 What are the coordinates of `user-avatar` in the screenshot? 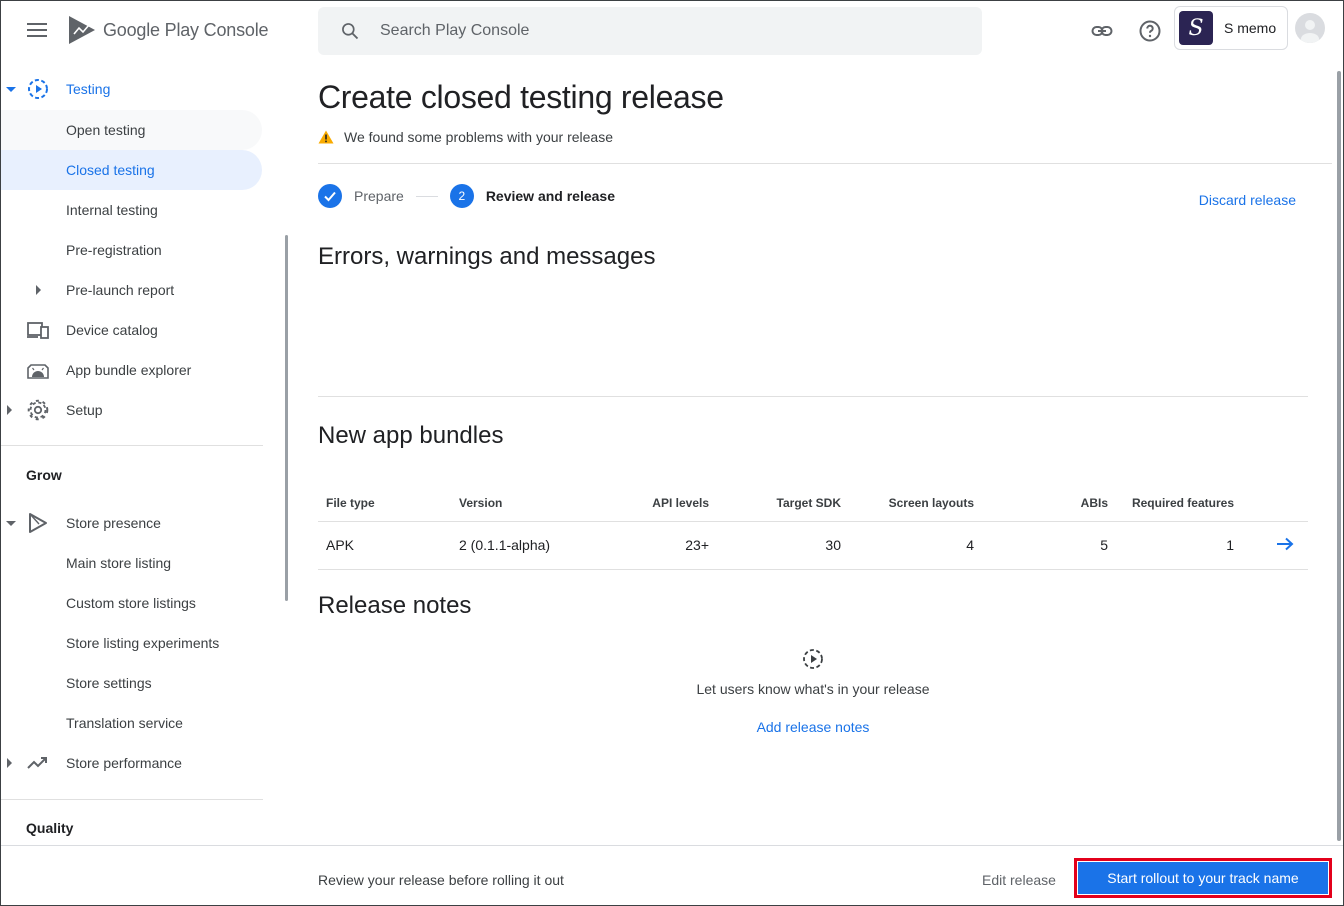 It's located at (1310, 28).